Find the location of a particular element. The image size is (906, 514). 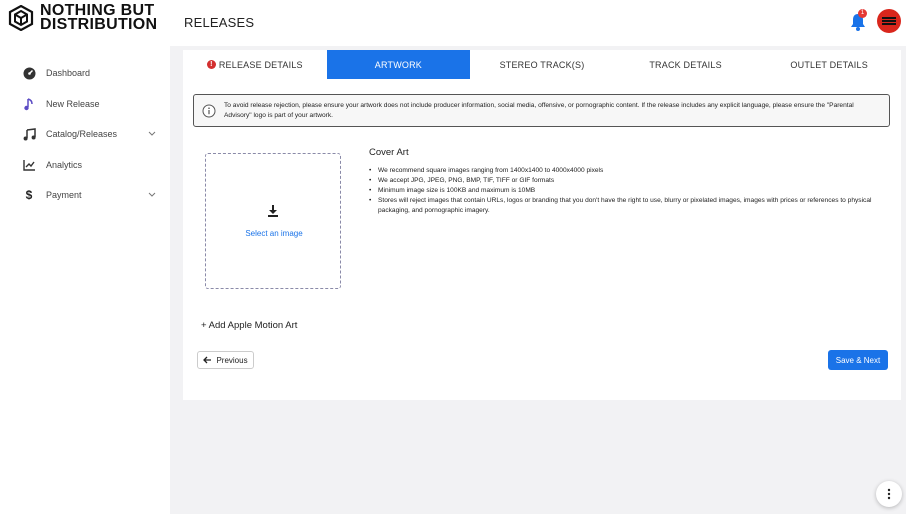

sidebar-item-payment: $ Payment is located at coordinates (92, 195).